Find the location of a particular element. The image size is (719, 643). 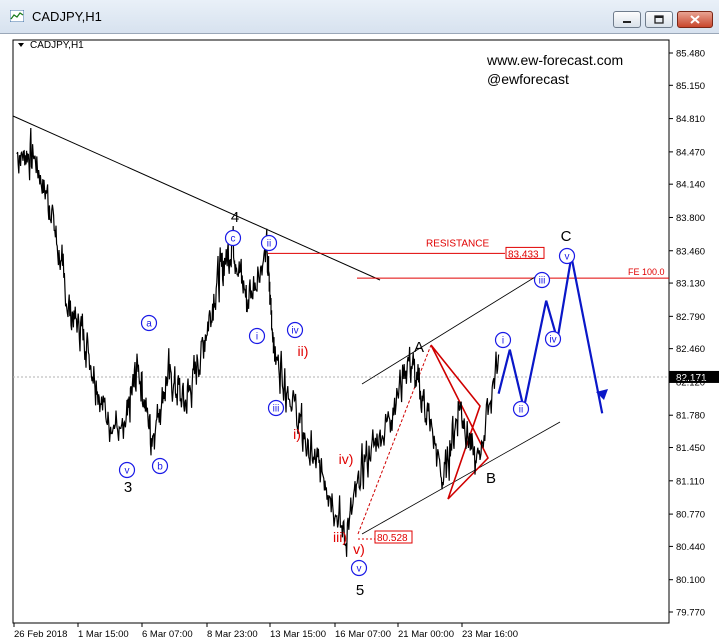

low-value: 80.528 is located at coordinates (392, 538).